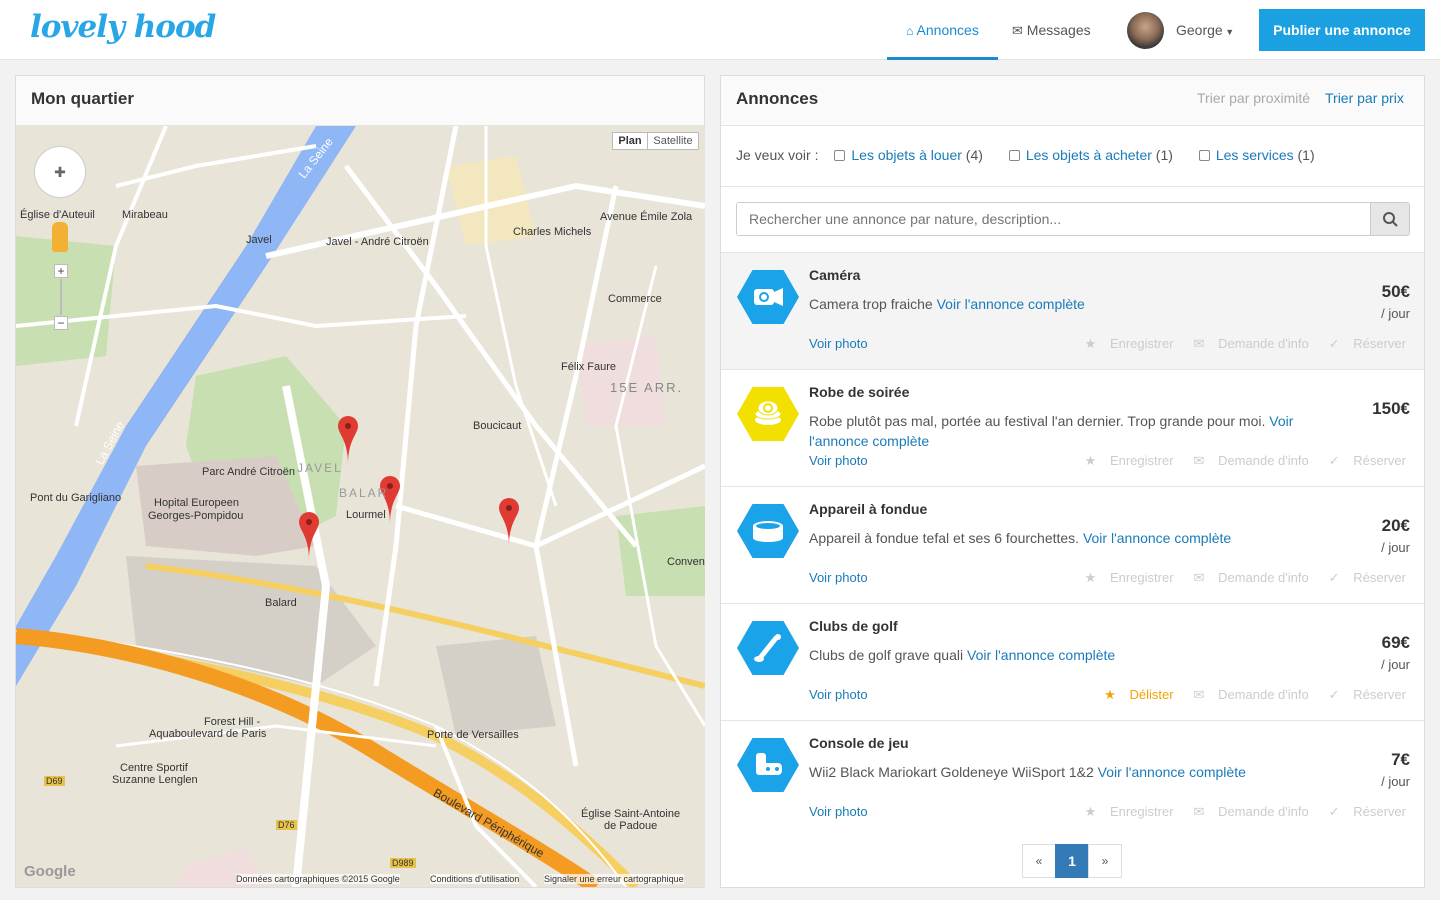  I want to click on fondue-icon, so click(768, 531).